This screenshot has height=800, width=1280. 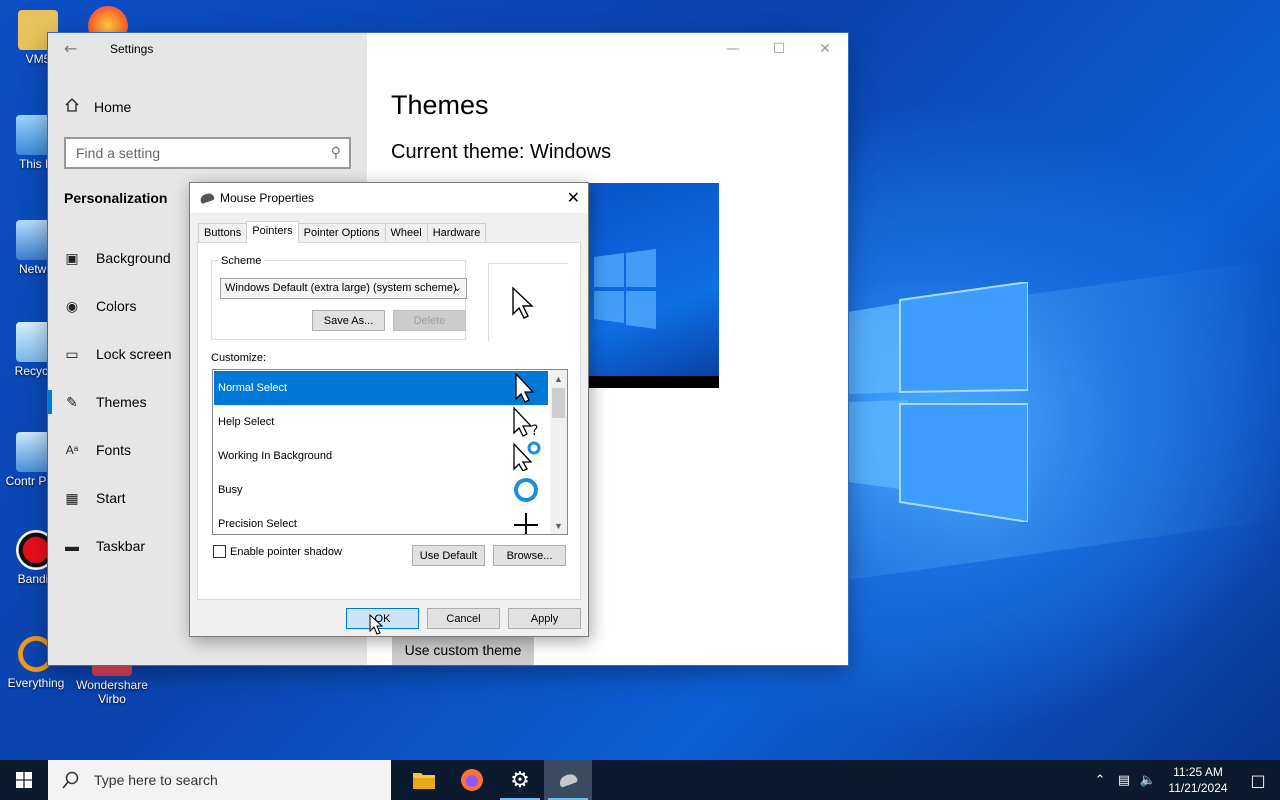 I want to click on cursor-row-busy: Busy, so click(x=381, y=490).